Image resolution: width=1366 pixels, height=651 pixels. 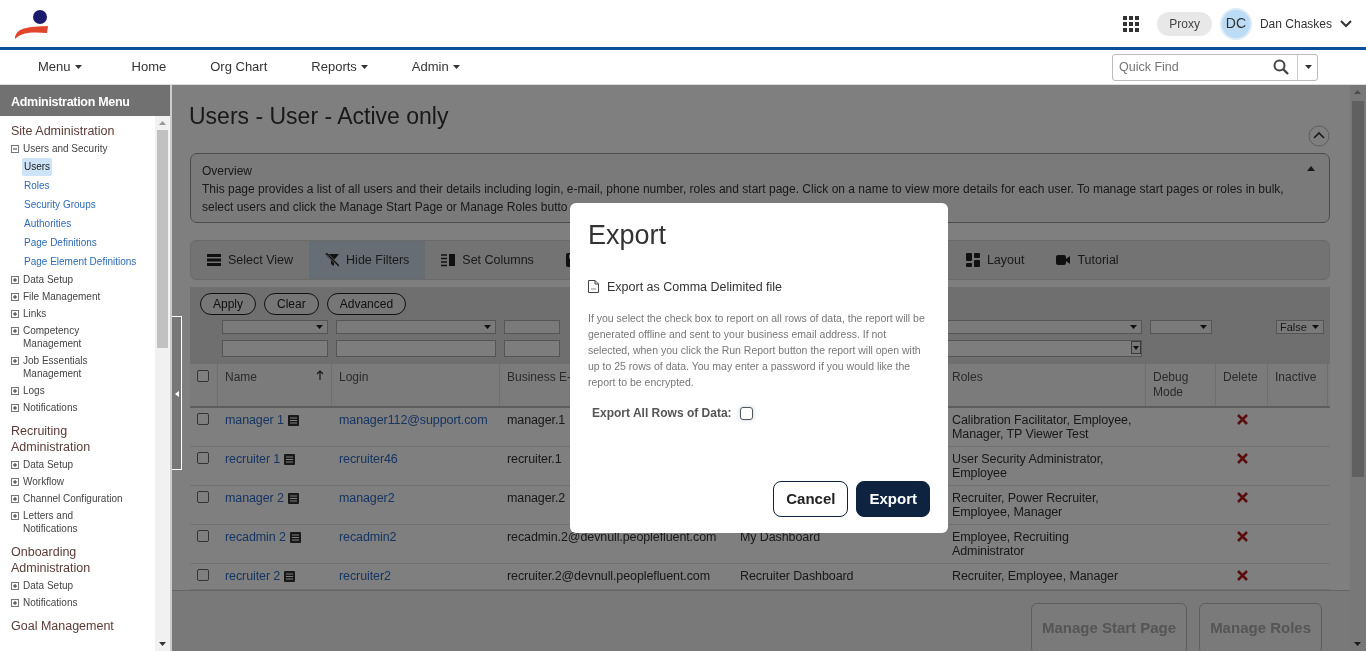 What do you see at coordinates (534, 459) in the screenshot?
I see `table-cell: recruiter.1` at bounding box center [534, 459].